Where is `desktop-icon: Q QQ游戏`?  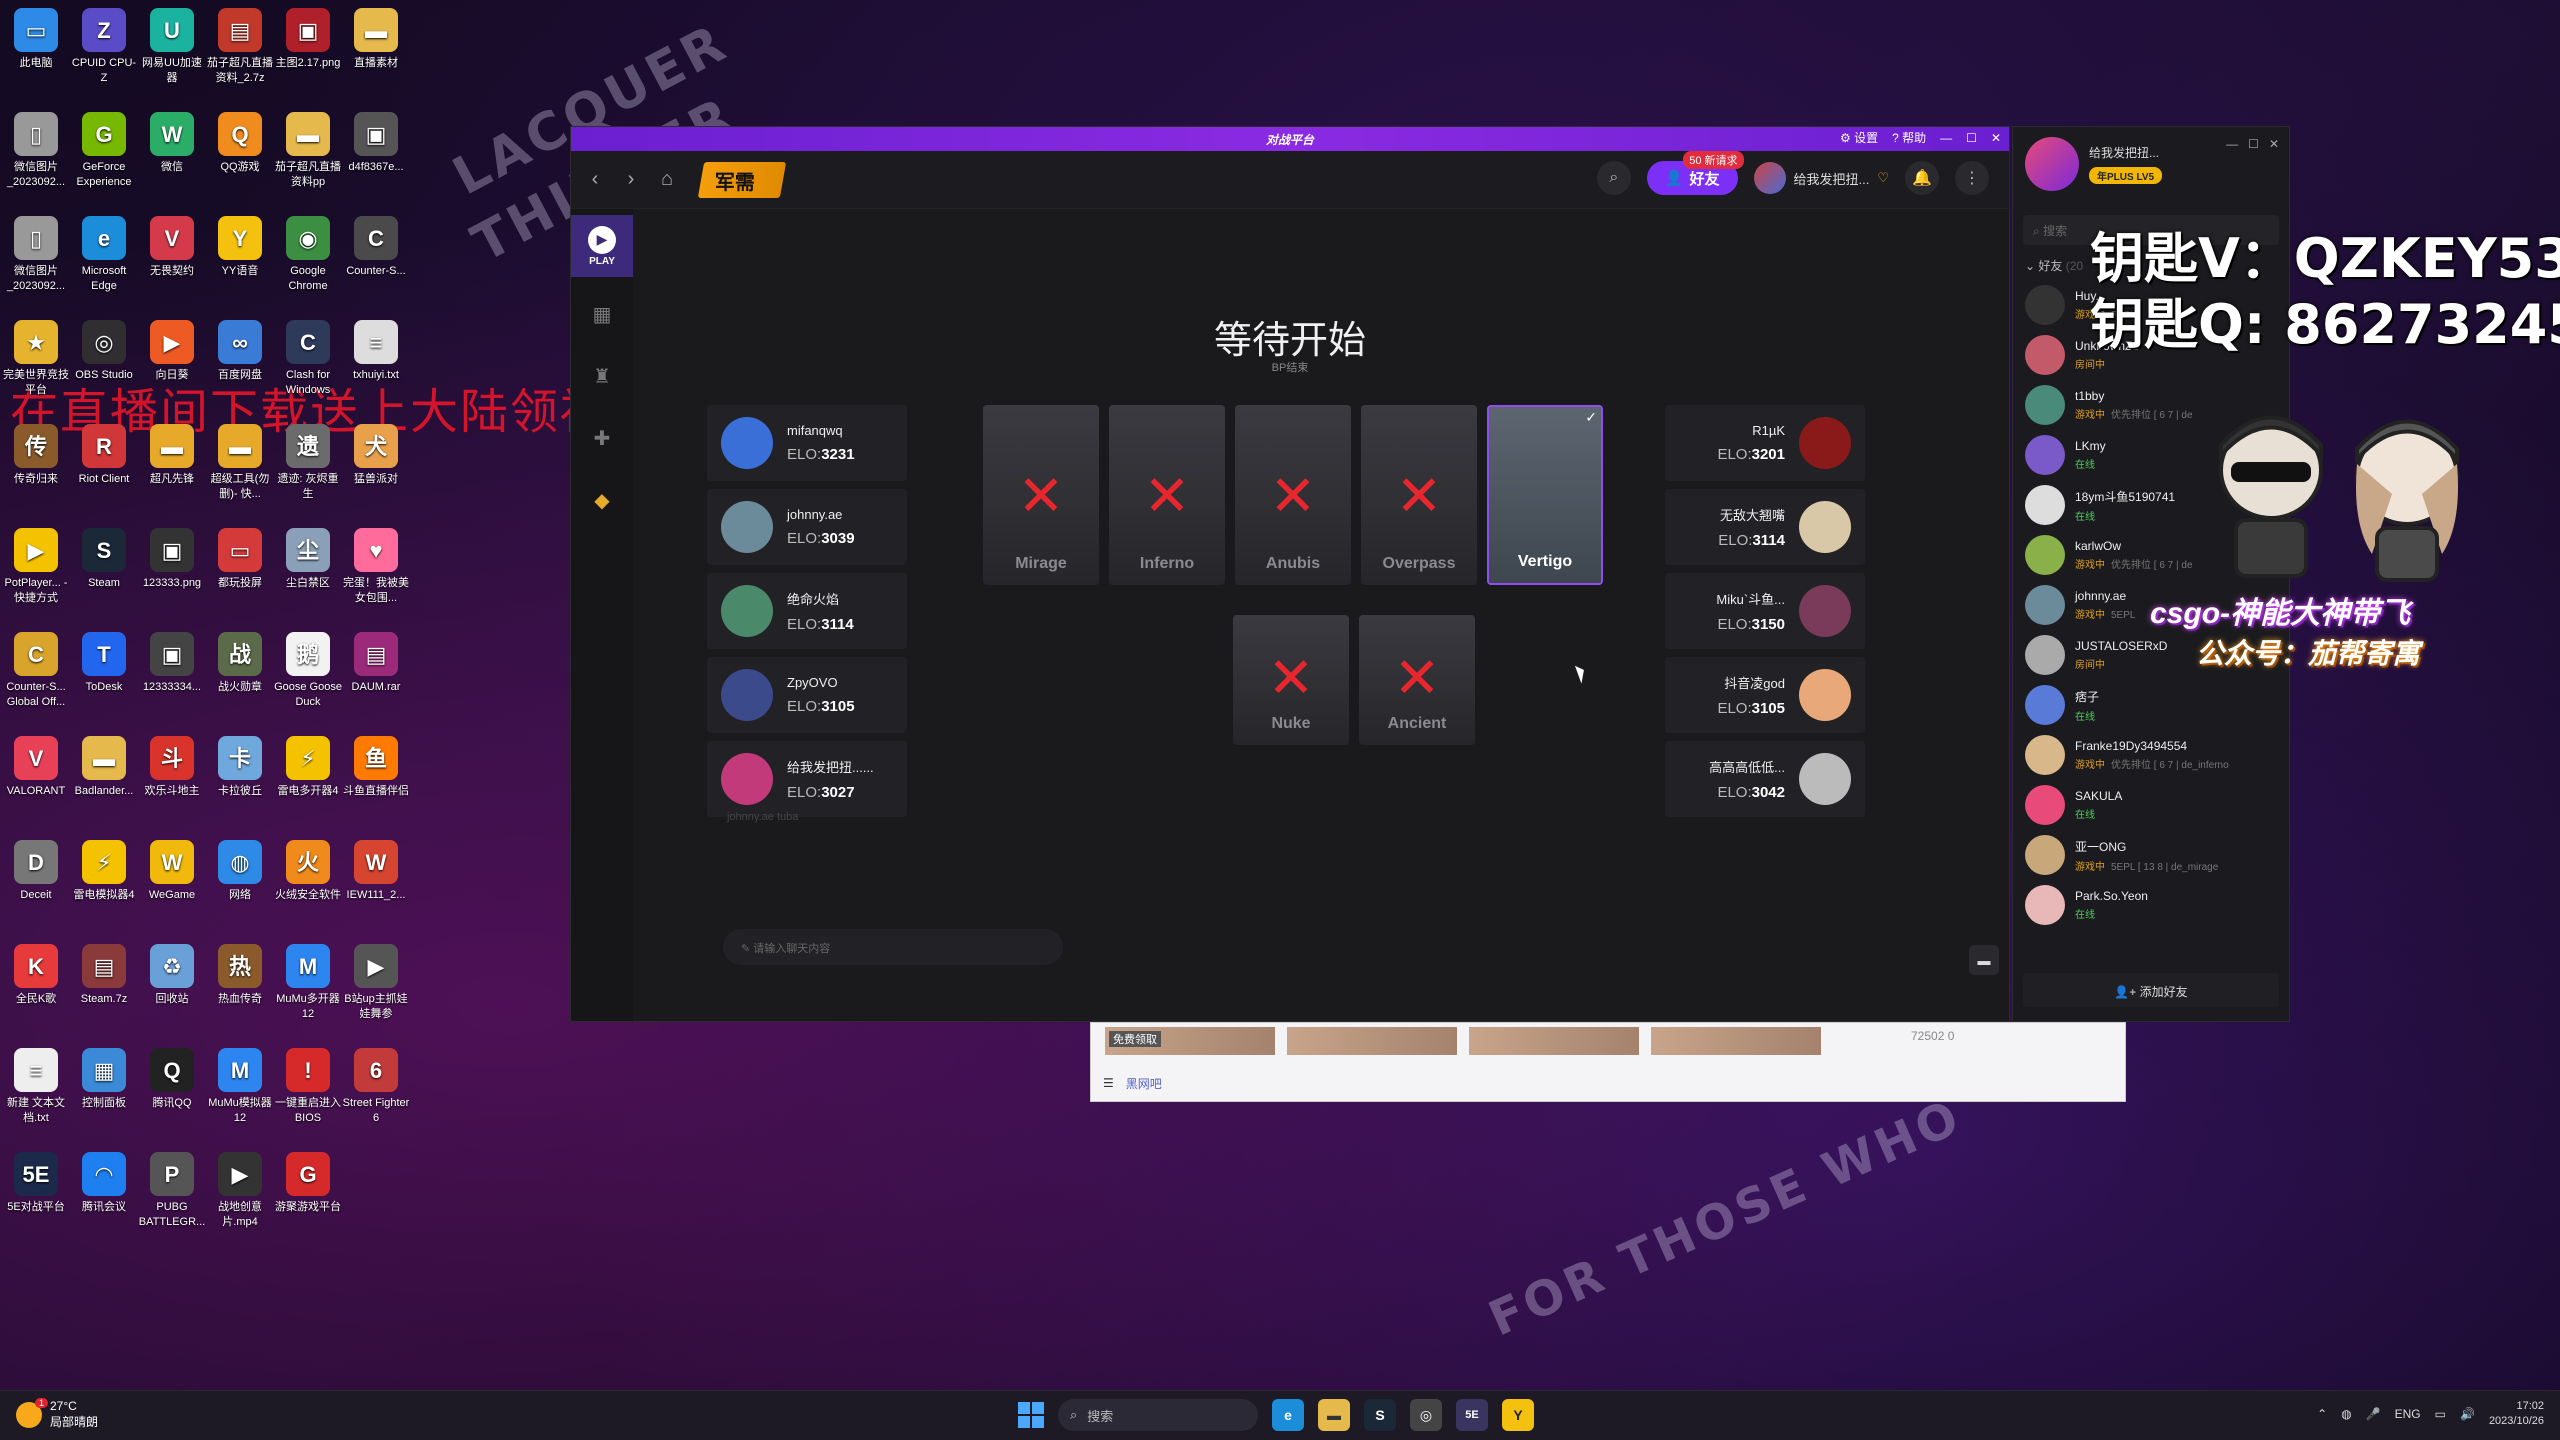 desktop-icon: Q QQ游戏 is located at coordinates (240, 160).